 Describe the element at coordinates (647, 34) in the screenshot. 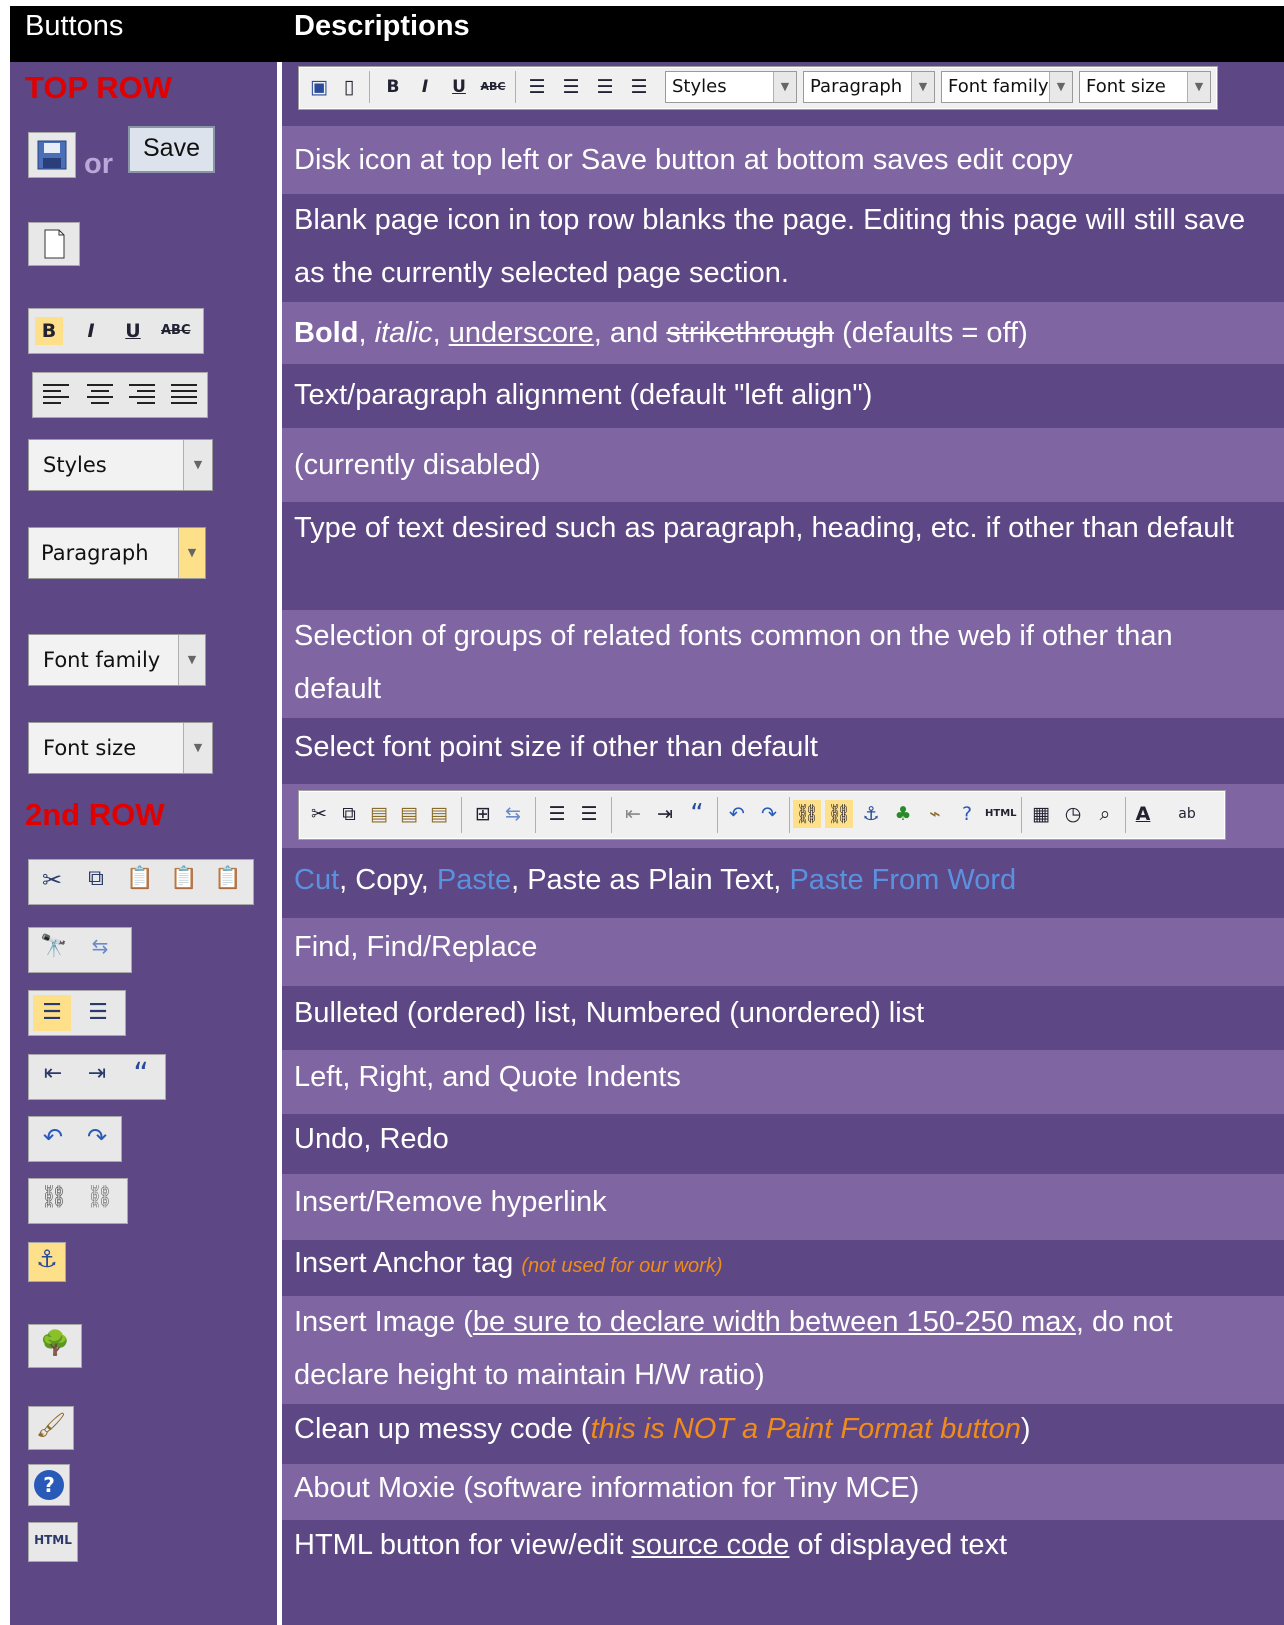

I see `table-header: Buttons Descriptions` at that location.